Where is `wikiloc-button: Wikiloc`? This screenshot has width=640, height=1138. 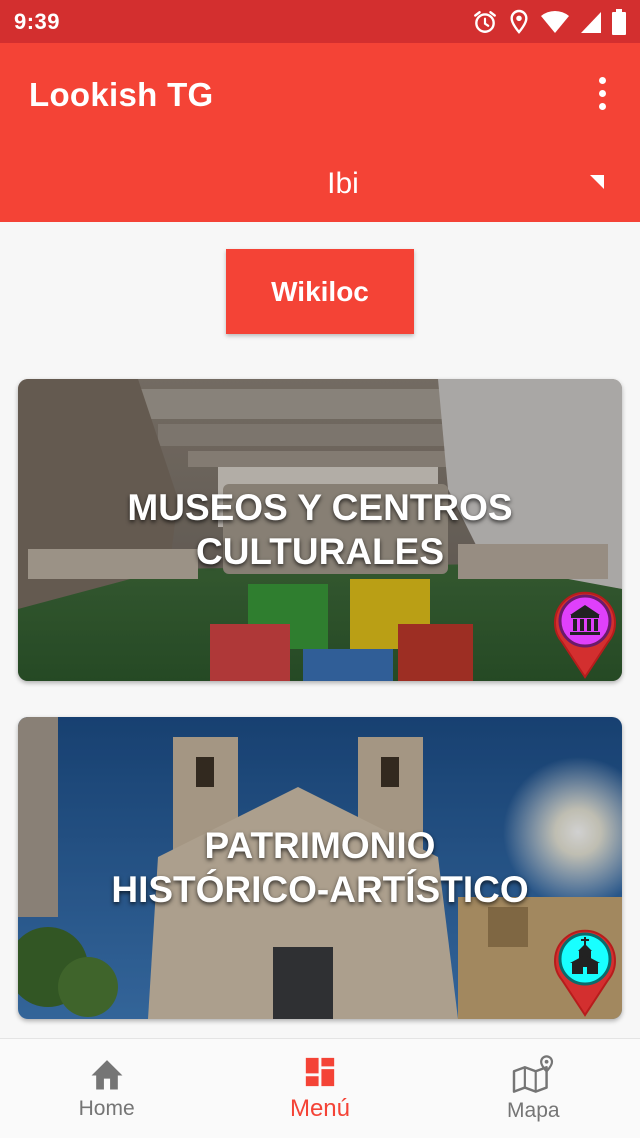 wikiloc-button: Wikiloc is located at coordinates (320, 291).